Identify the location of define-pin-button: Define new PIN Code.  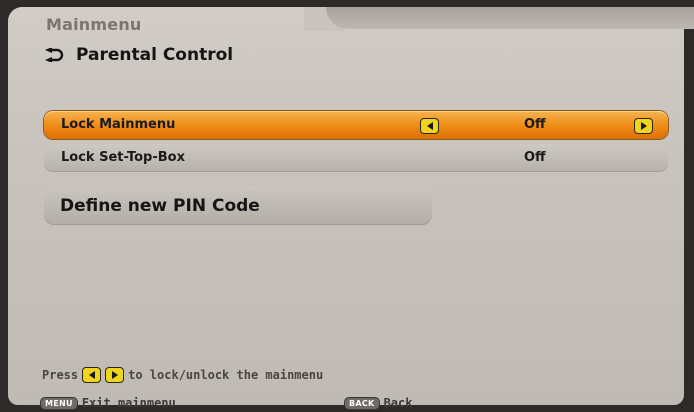
(238, 206).